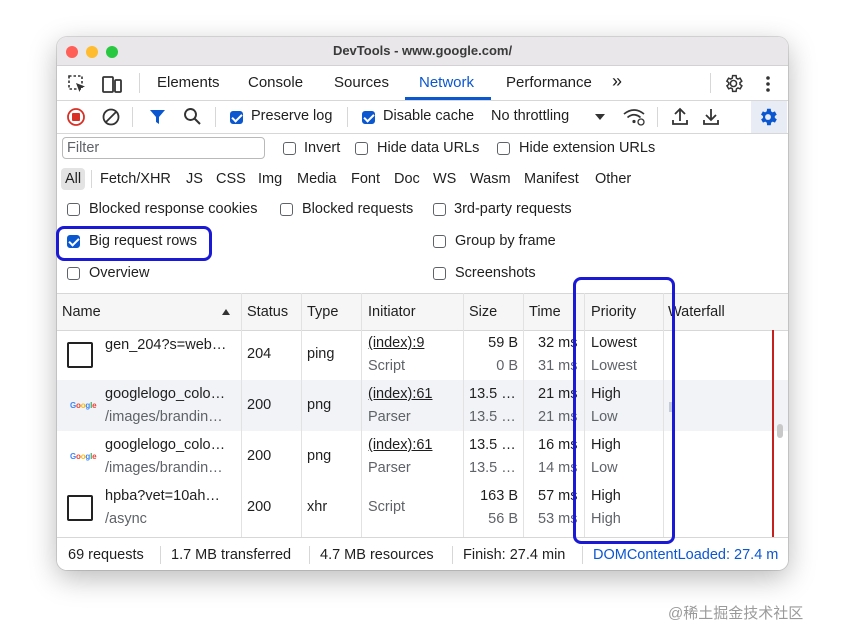  Describe the element at coordinates (135, 179) in the screenshot. I see `type-filter-fetch-xhr: Fetch/XHR` at that location.